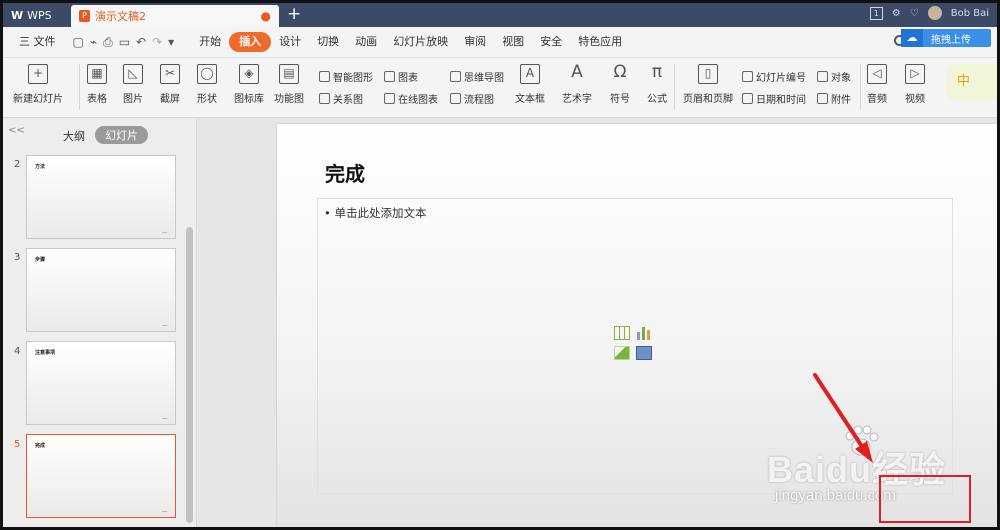  Describe the element at coordinates (93, 42) in the screenshot. I see `format-painter-icon: ⌁` at that location.